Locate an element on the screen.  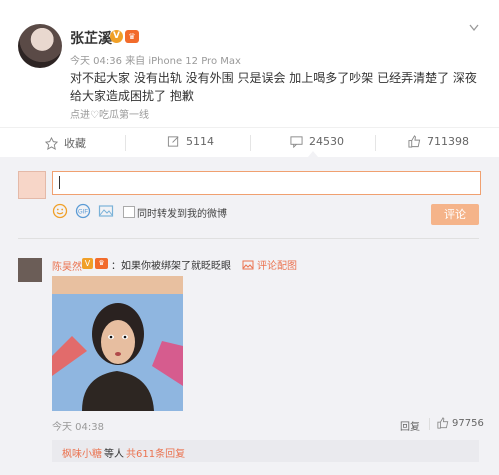
emoji-icon is located at coordinates (60, 211).